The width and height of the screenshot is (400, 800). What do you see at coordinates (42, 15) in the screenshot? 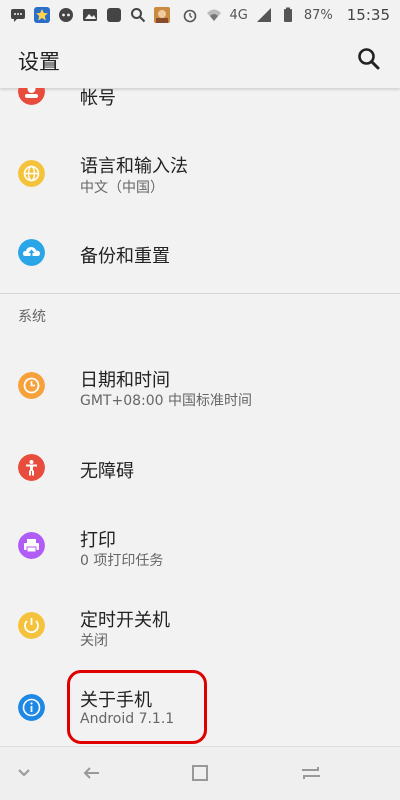
I see `star-icon` at bounding box center [42, 15].